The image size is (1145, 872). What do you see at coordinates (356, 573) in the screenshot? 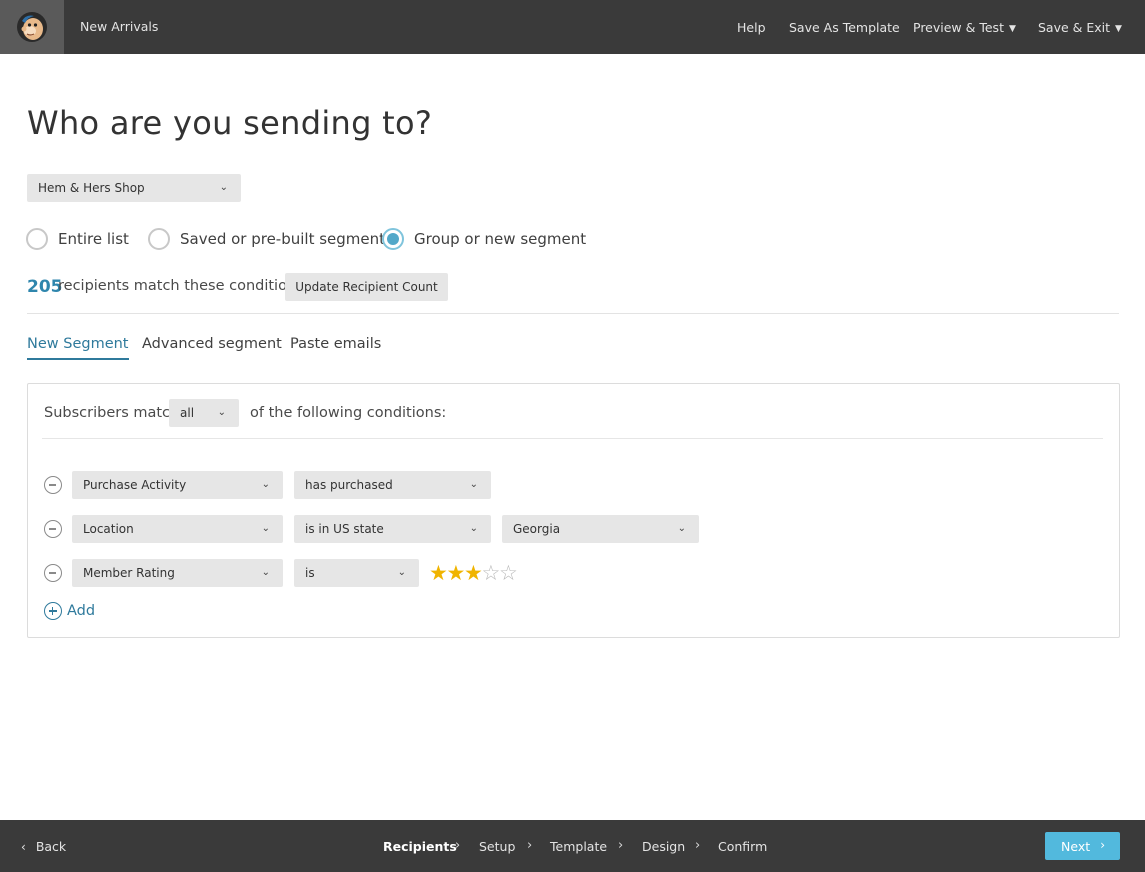
I see `condition-operator-select: is ⌄` at bounding box center [356, 573].